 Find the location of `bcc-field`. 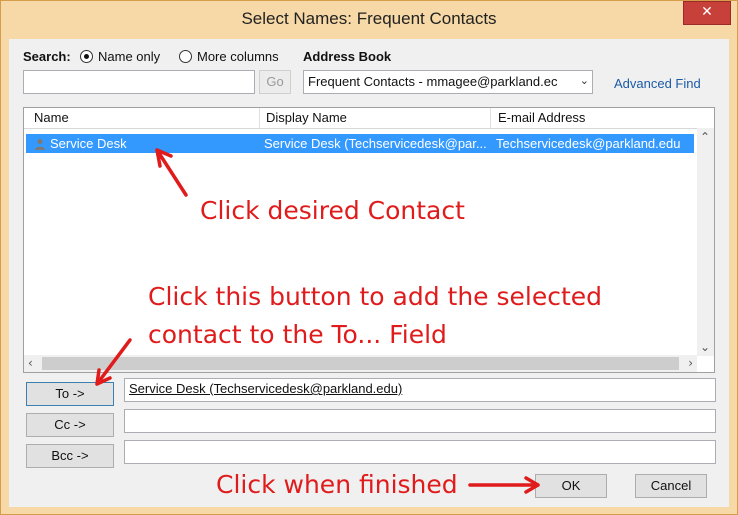

bcc-field is located at coordinates (420, 452).